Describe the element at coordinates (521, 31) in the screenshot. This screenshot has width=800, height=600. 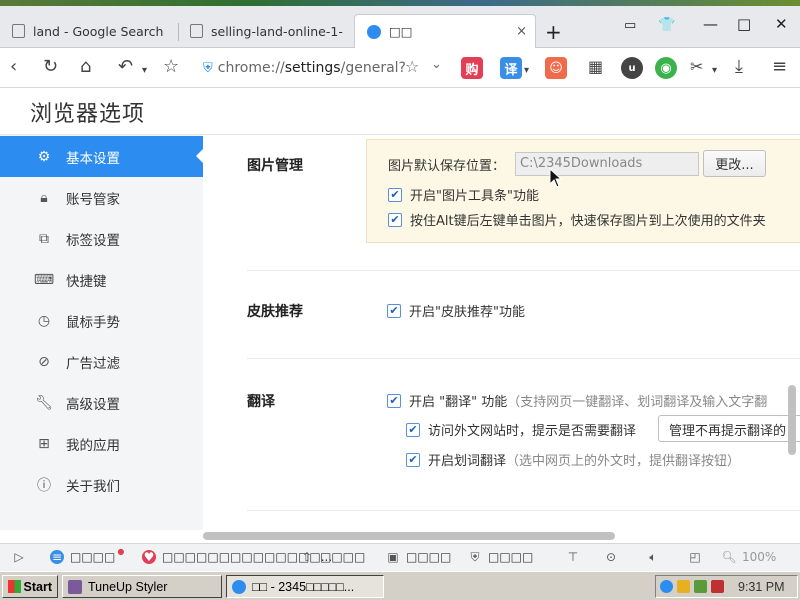
I see `close-tab-icon: ×` at that location.